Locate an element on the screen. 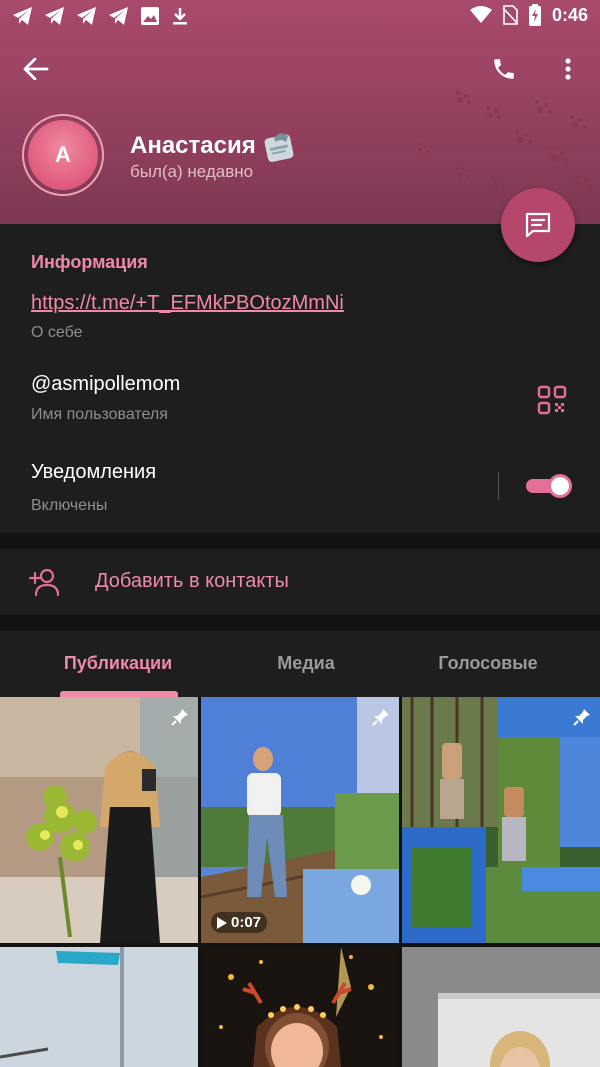 The image size is (600, 1067). send-message-button is located at coordinates (538, 225).